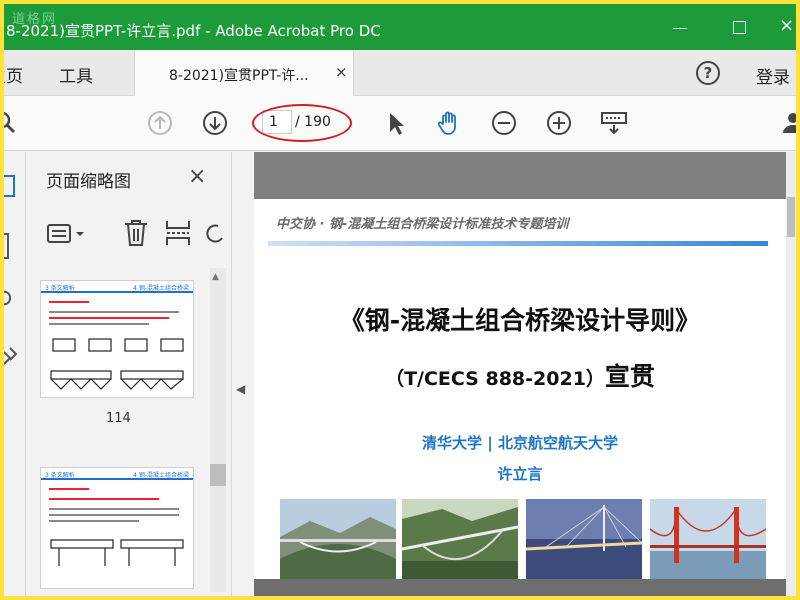 The width and height of the screenshot is (800, 600). What do you see at coordinates (218, 430) in the screenshot?
I see `thumbnail-scrollbar` at bounding box center [218, 430].